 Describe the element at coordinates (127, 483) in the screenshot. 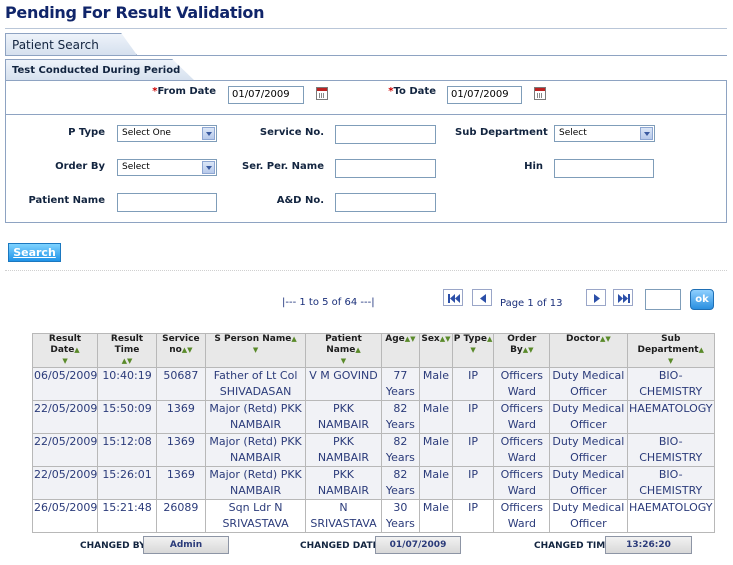

I see `table-cell: 15:26:01` at that location.